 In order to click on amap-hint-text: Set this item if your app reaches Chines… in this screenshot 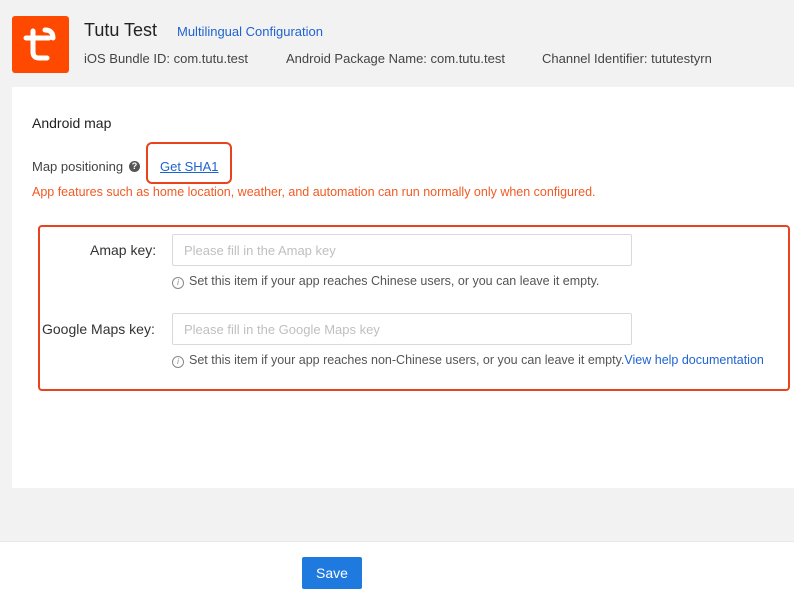, I will do `click(394, 281)`.